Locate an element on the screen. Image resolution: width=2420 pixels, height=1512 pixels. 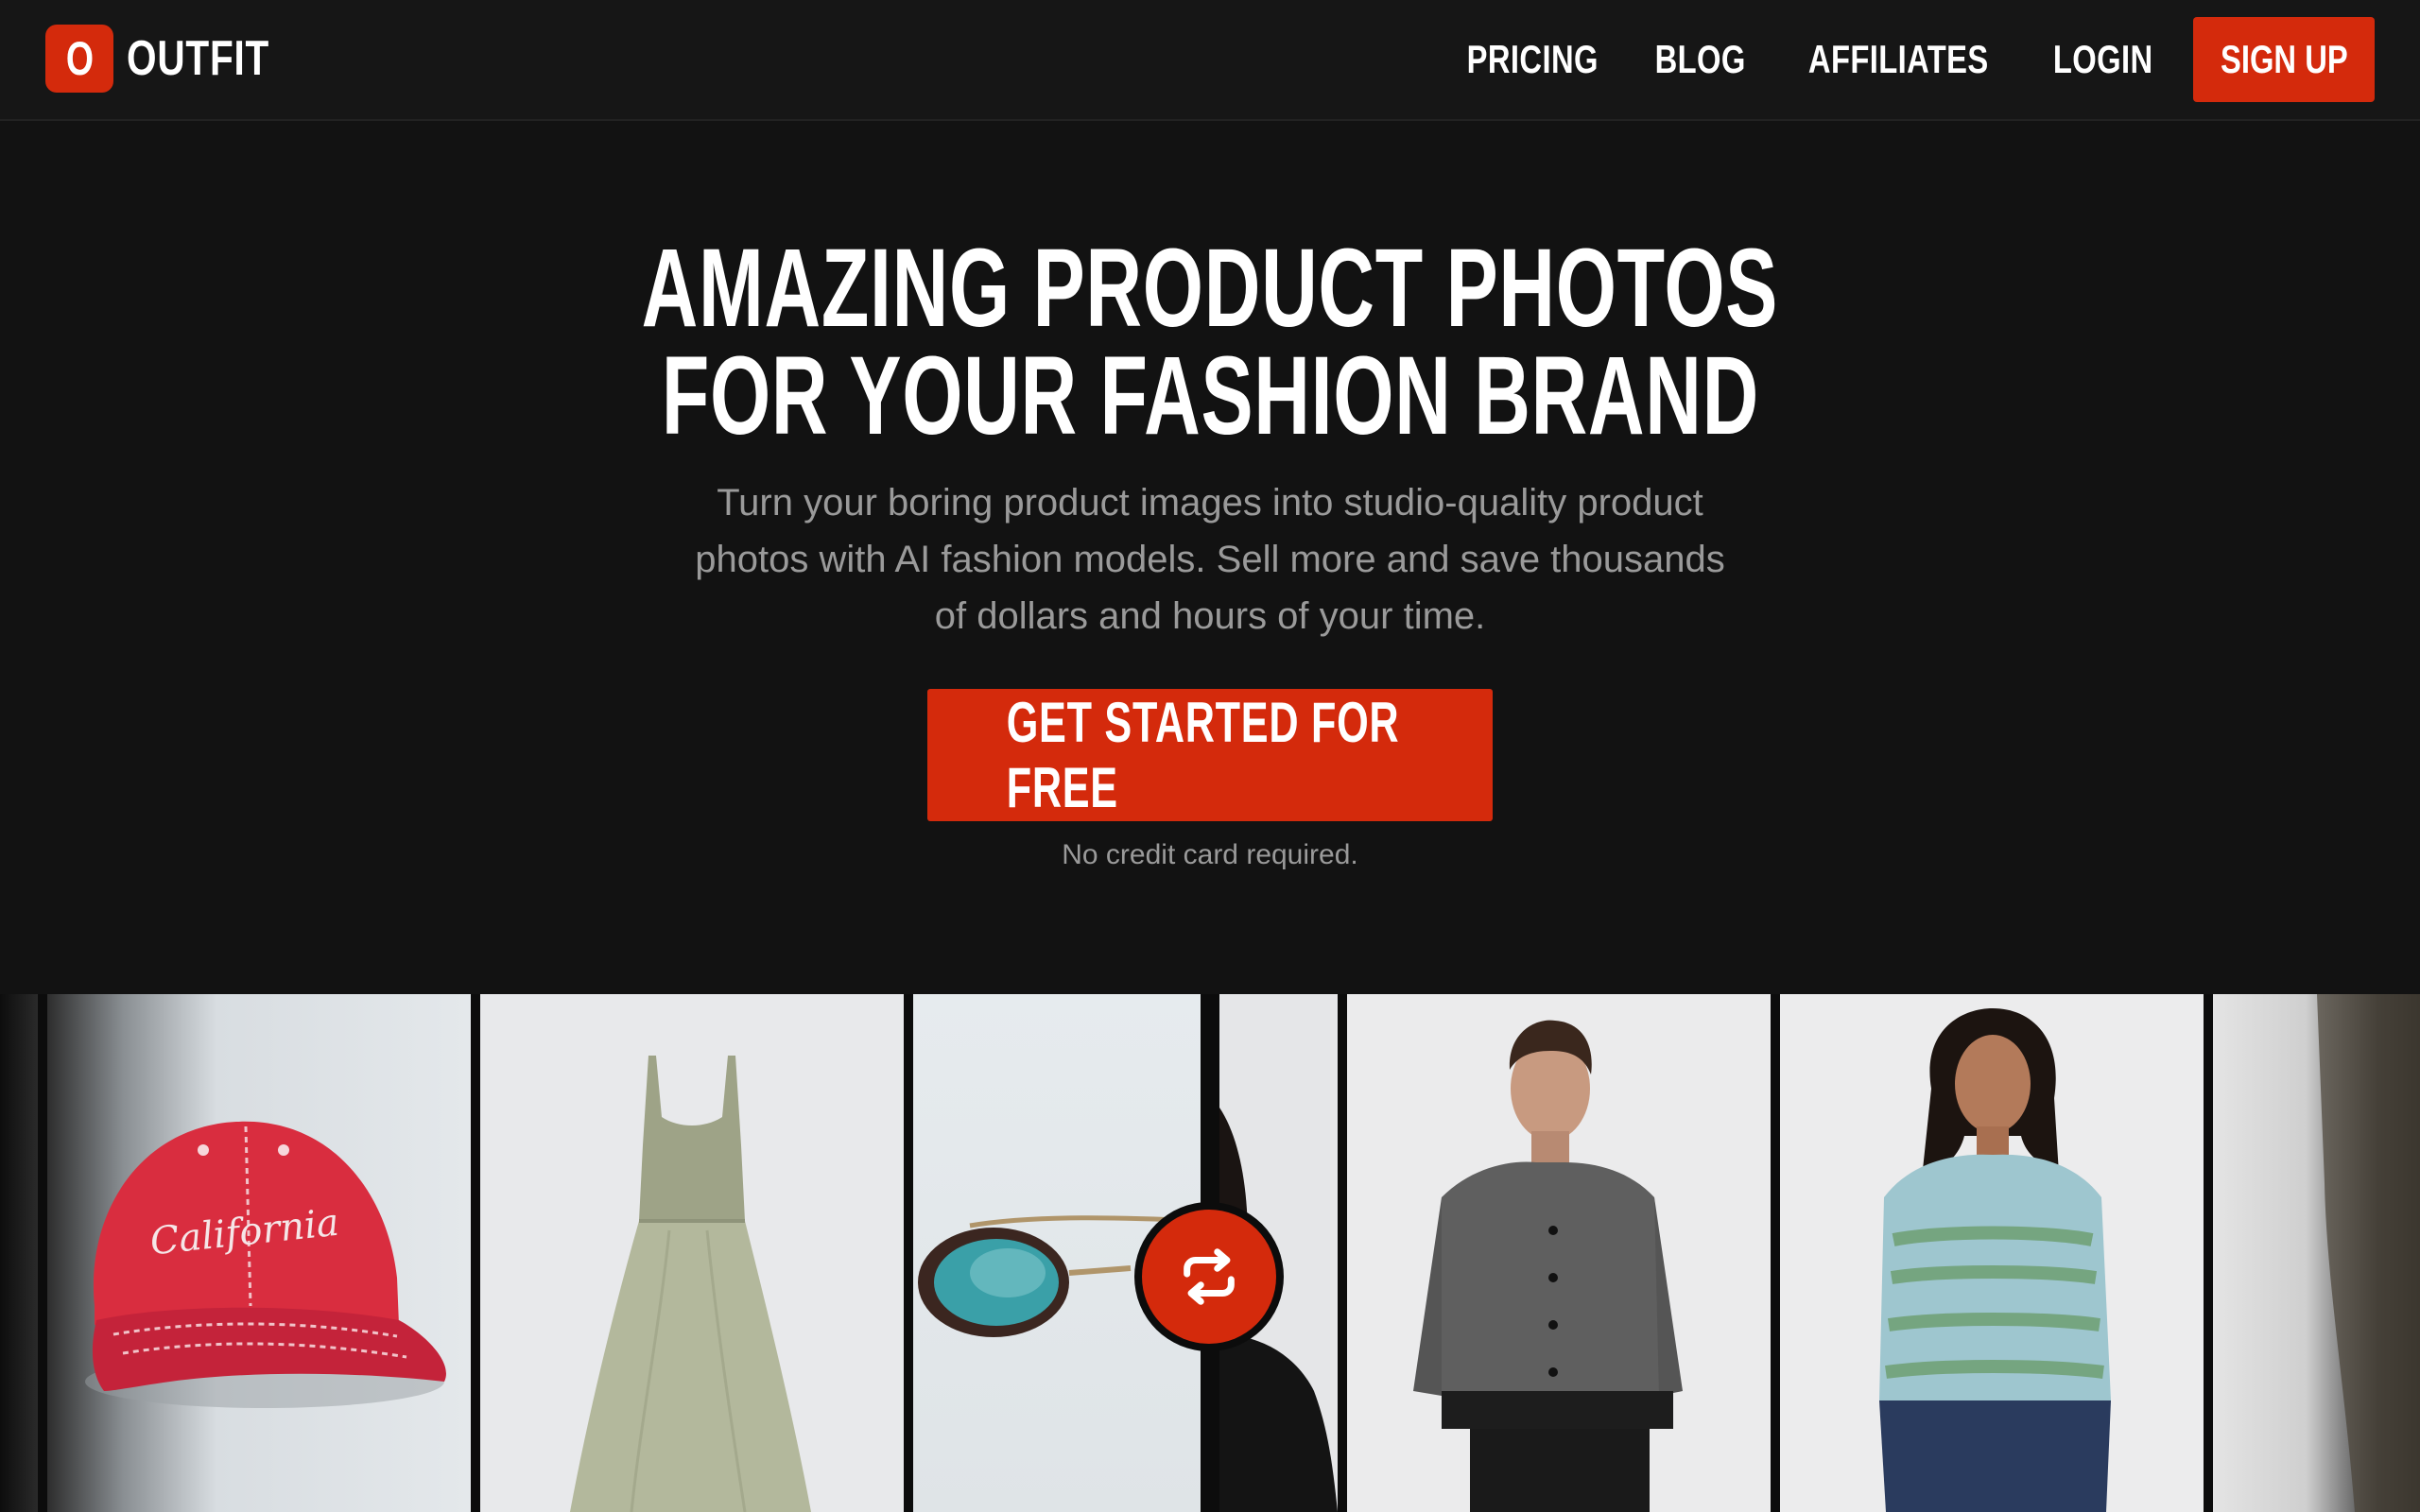
gallery-tile-man-jacket is located at coordinates (1559, 1253).